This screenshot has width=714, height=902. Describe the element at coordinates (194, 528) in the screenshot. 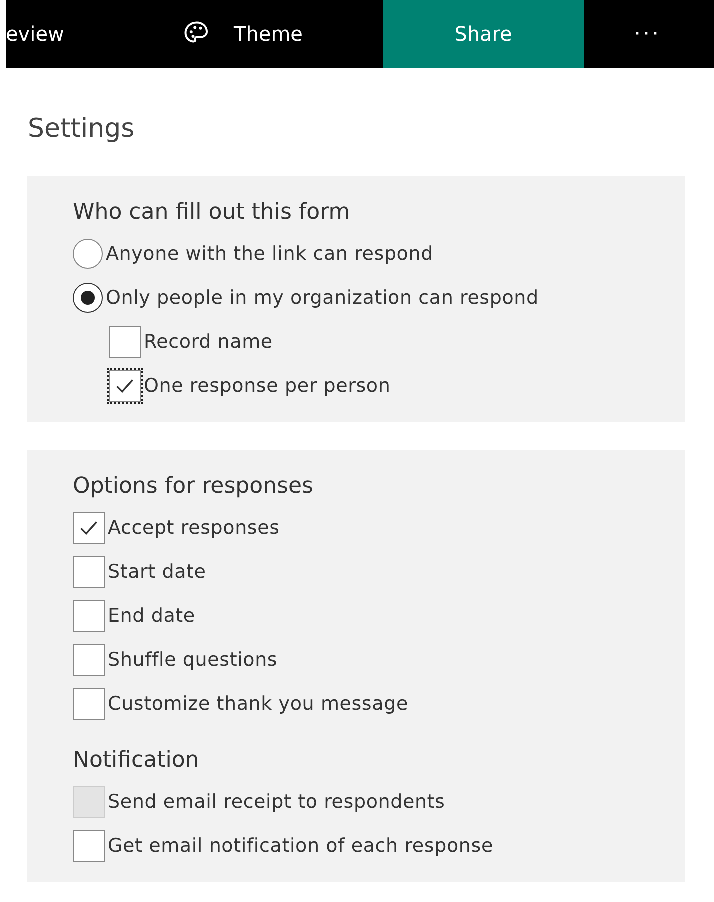

I see `option-label: Accept responses` at that location.